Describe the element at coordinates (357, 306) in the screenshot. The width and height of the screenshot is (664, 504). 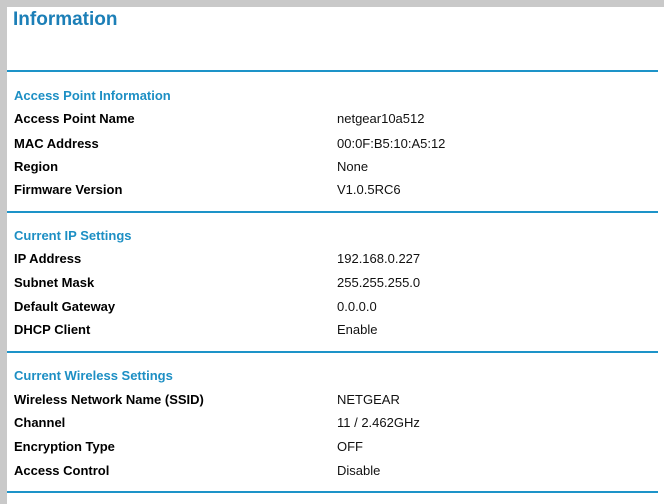
I see `value-default-gateway: 0.0.0.0` at that location.